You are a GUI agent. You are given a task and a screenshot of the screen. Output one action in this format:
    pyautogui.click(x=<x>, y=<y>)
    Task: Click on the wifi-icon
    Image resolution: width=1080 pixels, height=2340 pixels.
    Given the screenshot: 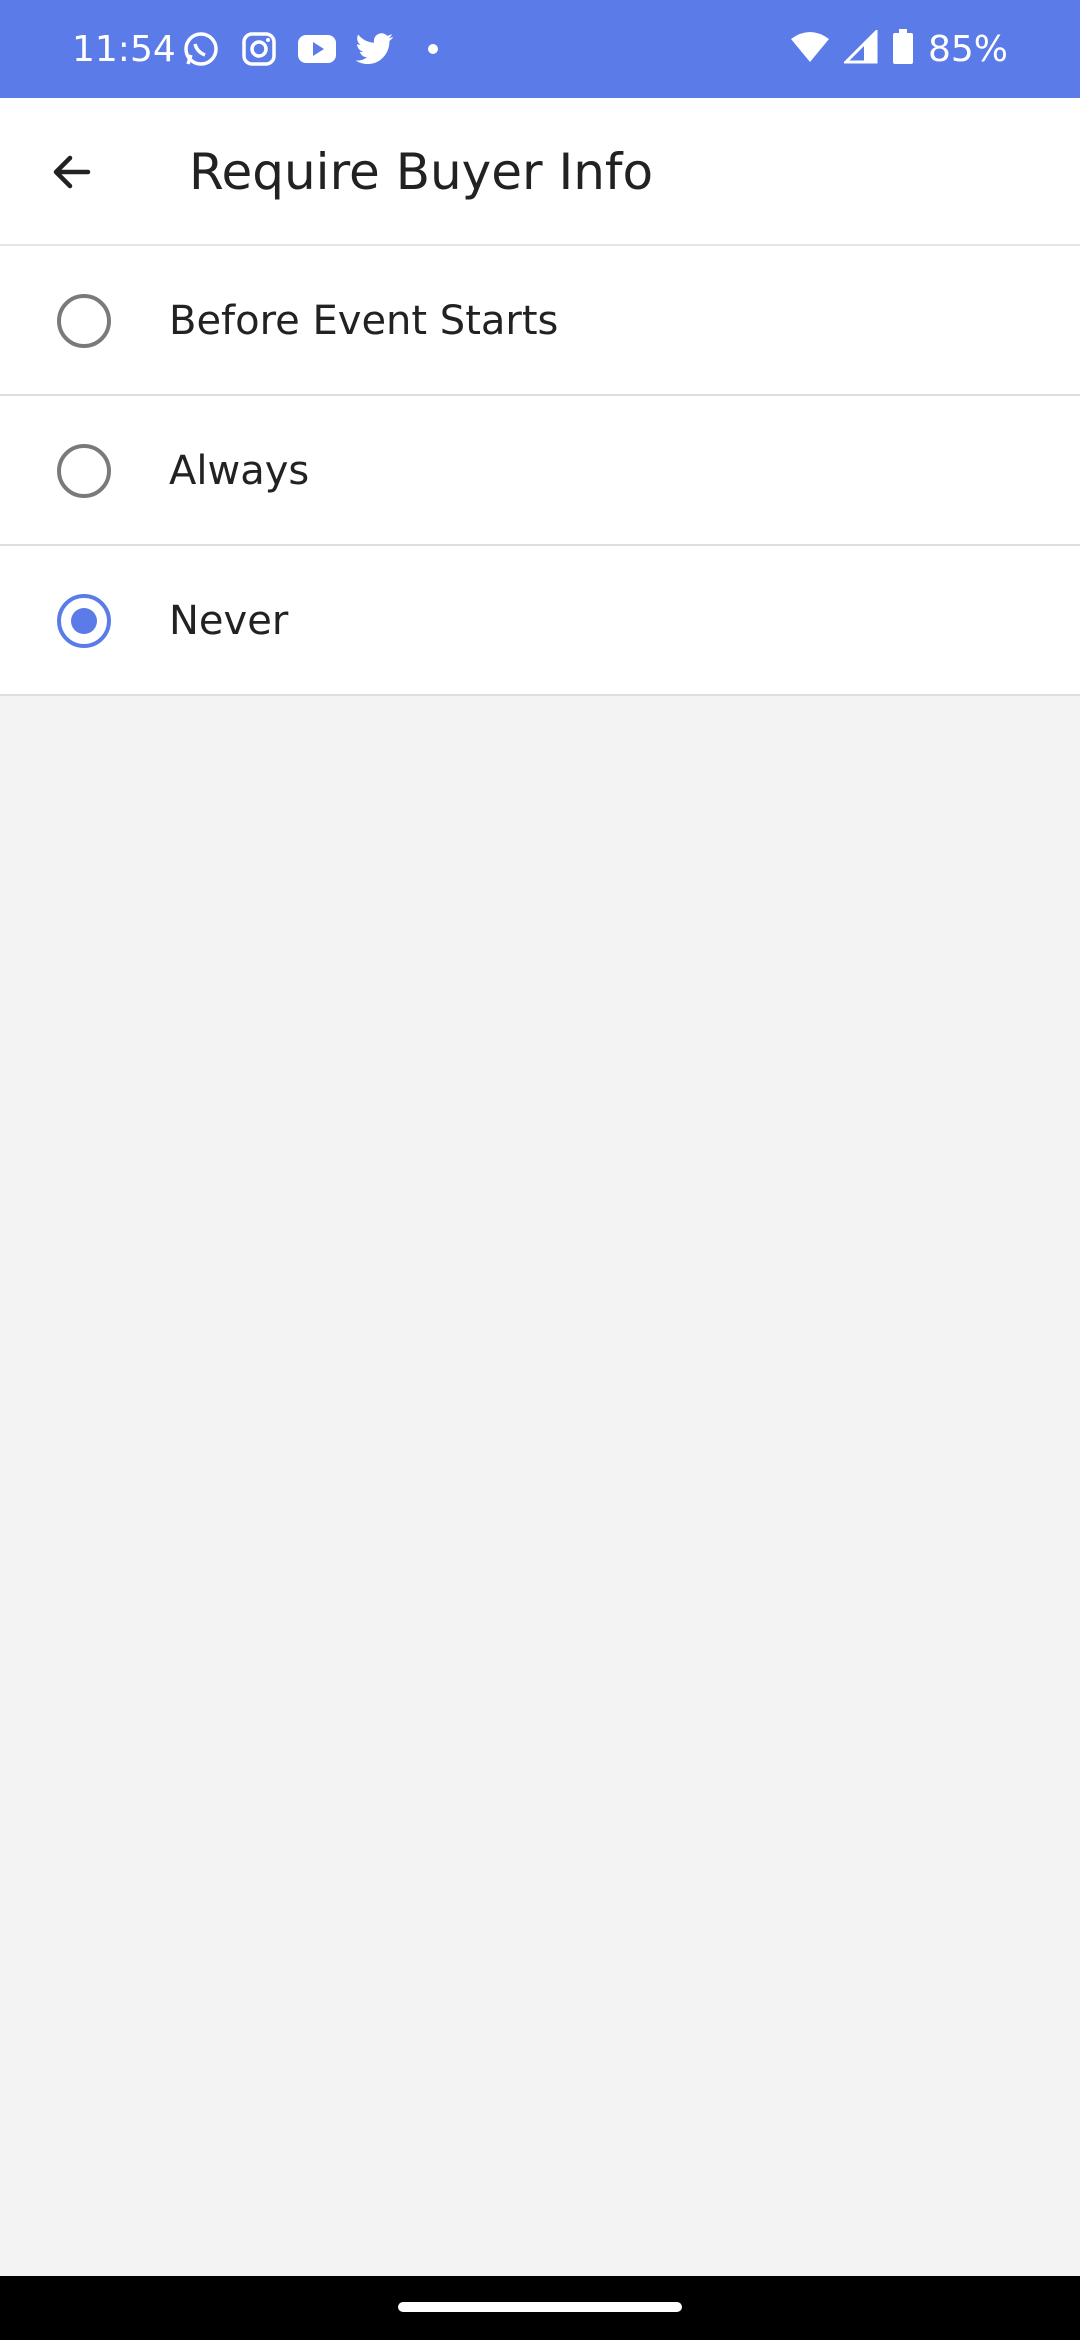 What is the action you would take?
    pyautogui.click(x=810, y=49)
    